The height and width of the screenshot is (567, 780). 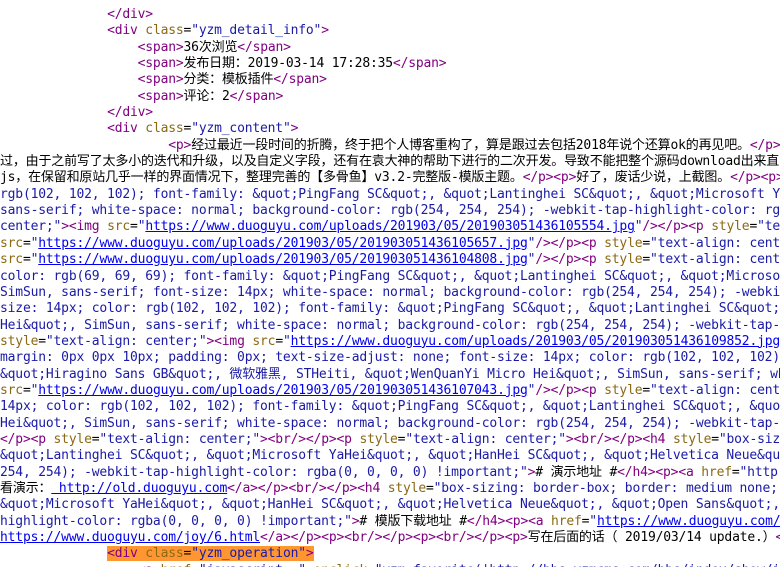 What do you see at coordinates (593, 521) in the screenshot?
I see `attribute-value-token: "` at bounding box center [593, 521].